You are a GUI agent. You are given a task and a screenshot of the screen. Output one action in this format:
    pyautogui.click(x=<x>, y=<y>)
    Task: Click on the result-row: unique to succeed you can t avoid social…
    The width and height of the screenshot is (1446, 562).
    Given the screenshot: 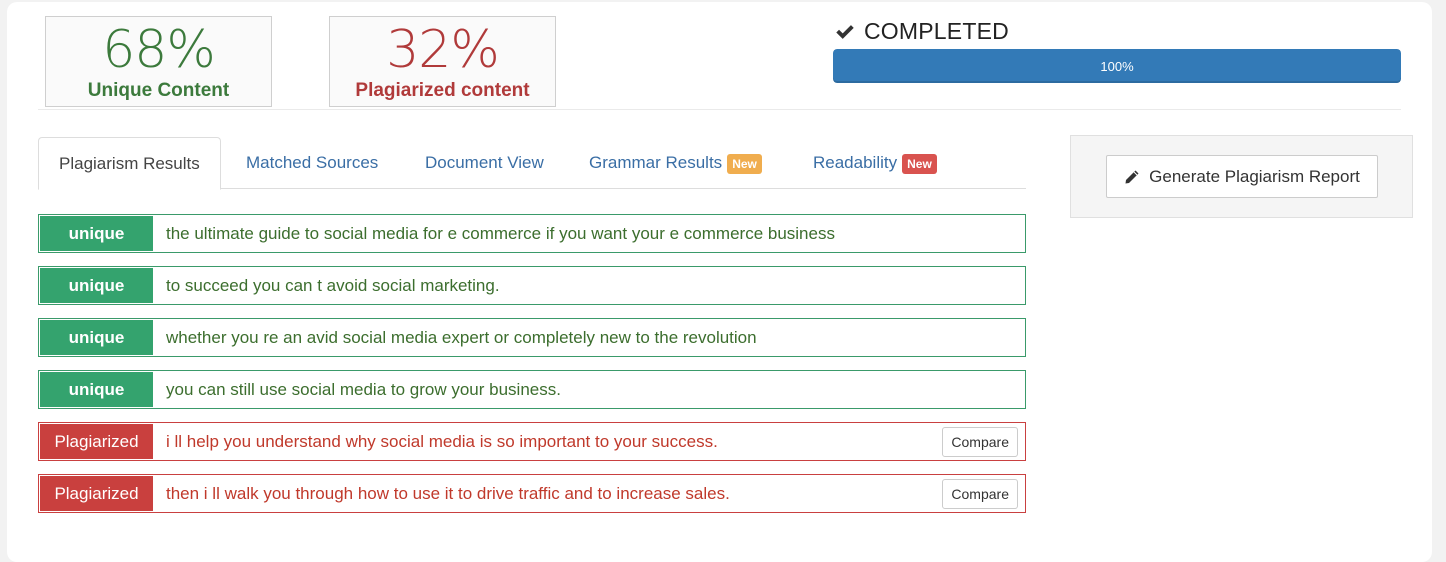 What is the action you would take?
    pyautogui.click(x=532, y=285)
    